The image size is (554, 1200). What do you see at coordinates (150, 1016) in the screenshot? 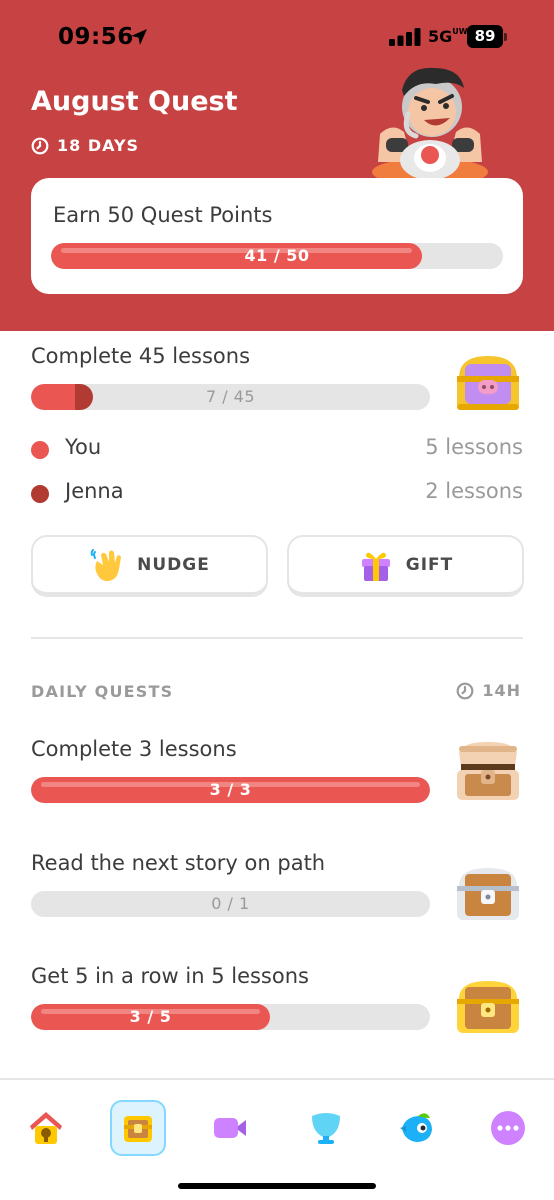
I see `daily-quest-progress-text: 3 / 5` at bounding box center [150, 1016].